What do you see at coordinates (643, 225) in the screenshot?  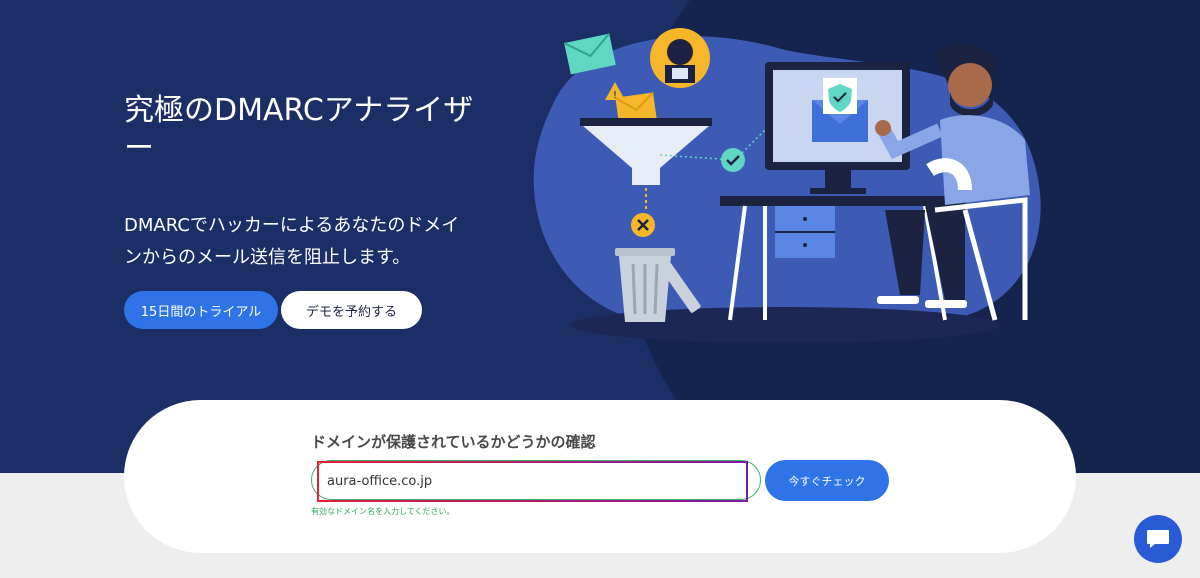 I see `x-icon` at bounding box center [643, 225].